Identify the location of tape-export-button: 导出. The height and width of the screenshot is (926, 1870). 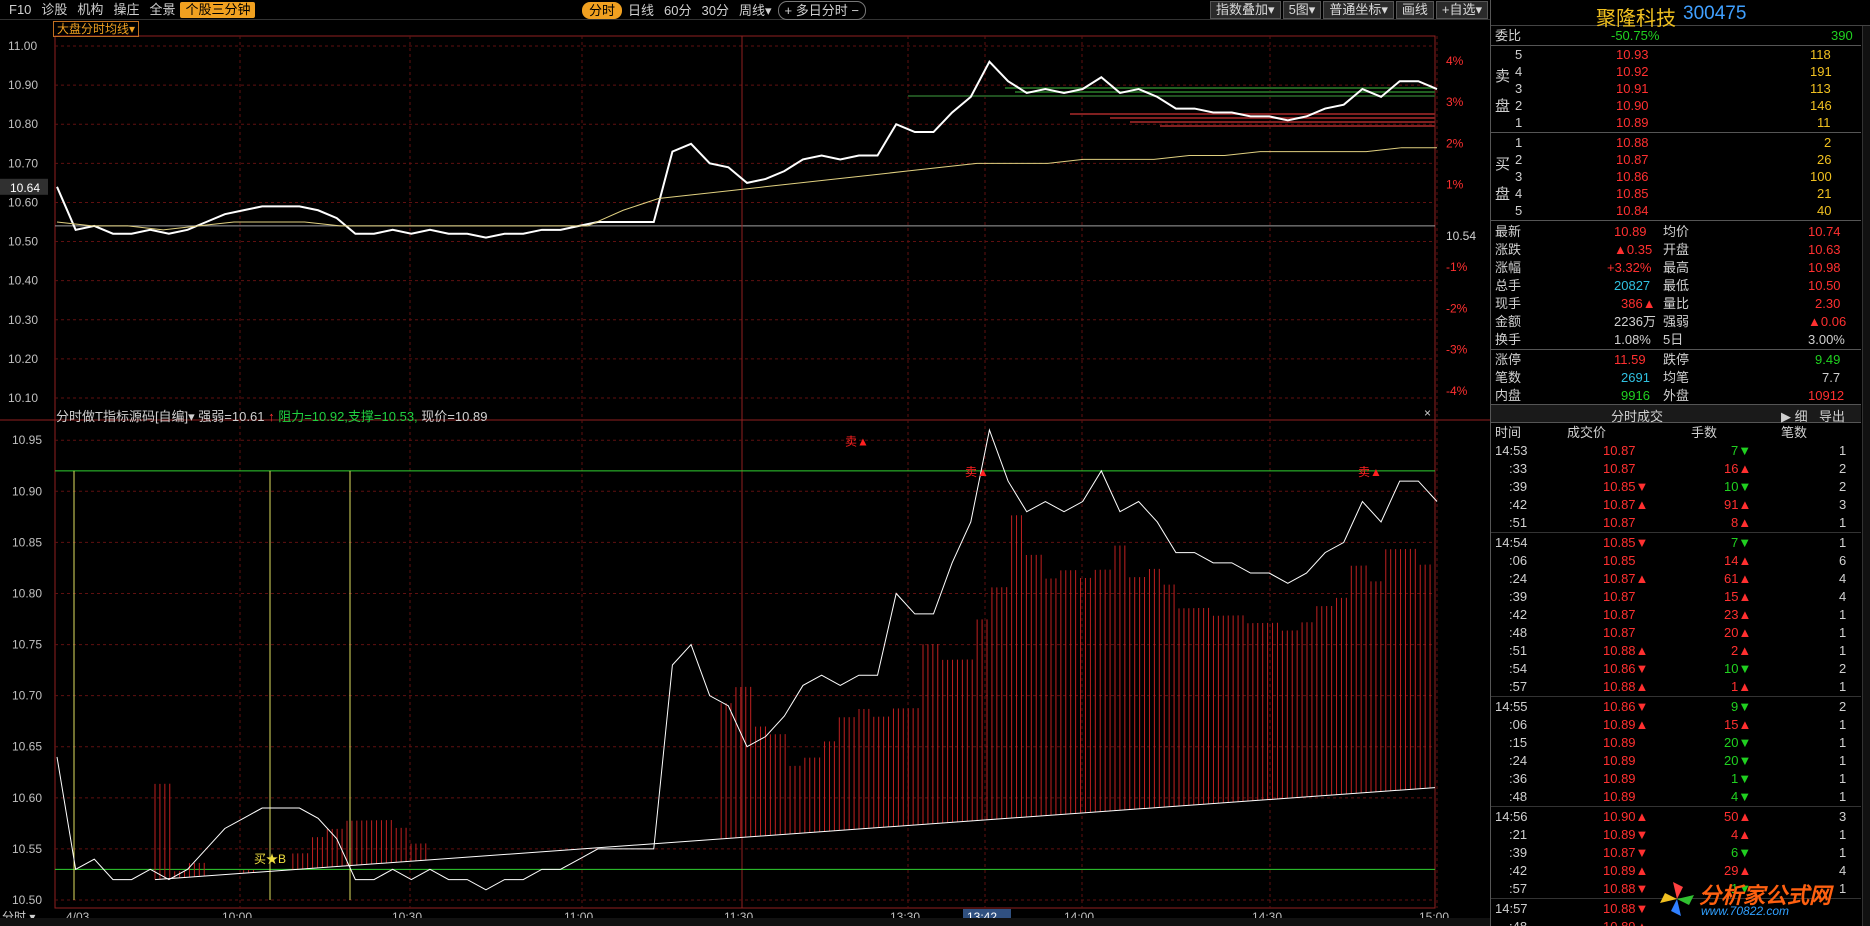
(1832, 415).